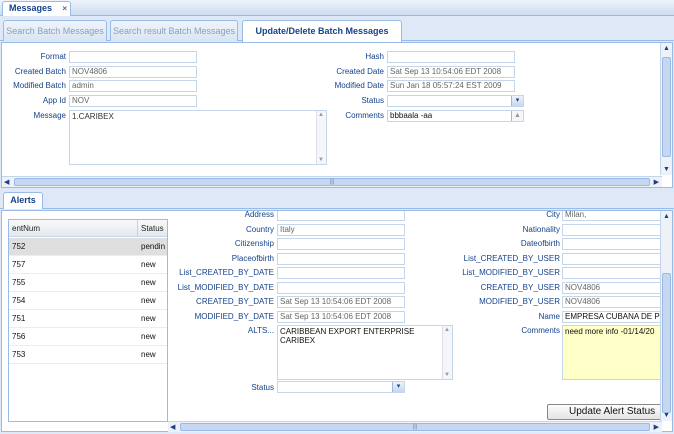 Image resolution: width=674 pixels, height=434 pixels. What do you see at coordinates (451, 57) in the screenshot?
I see `hash-field` at bounding box center [451, 57].